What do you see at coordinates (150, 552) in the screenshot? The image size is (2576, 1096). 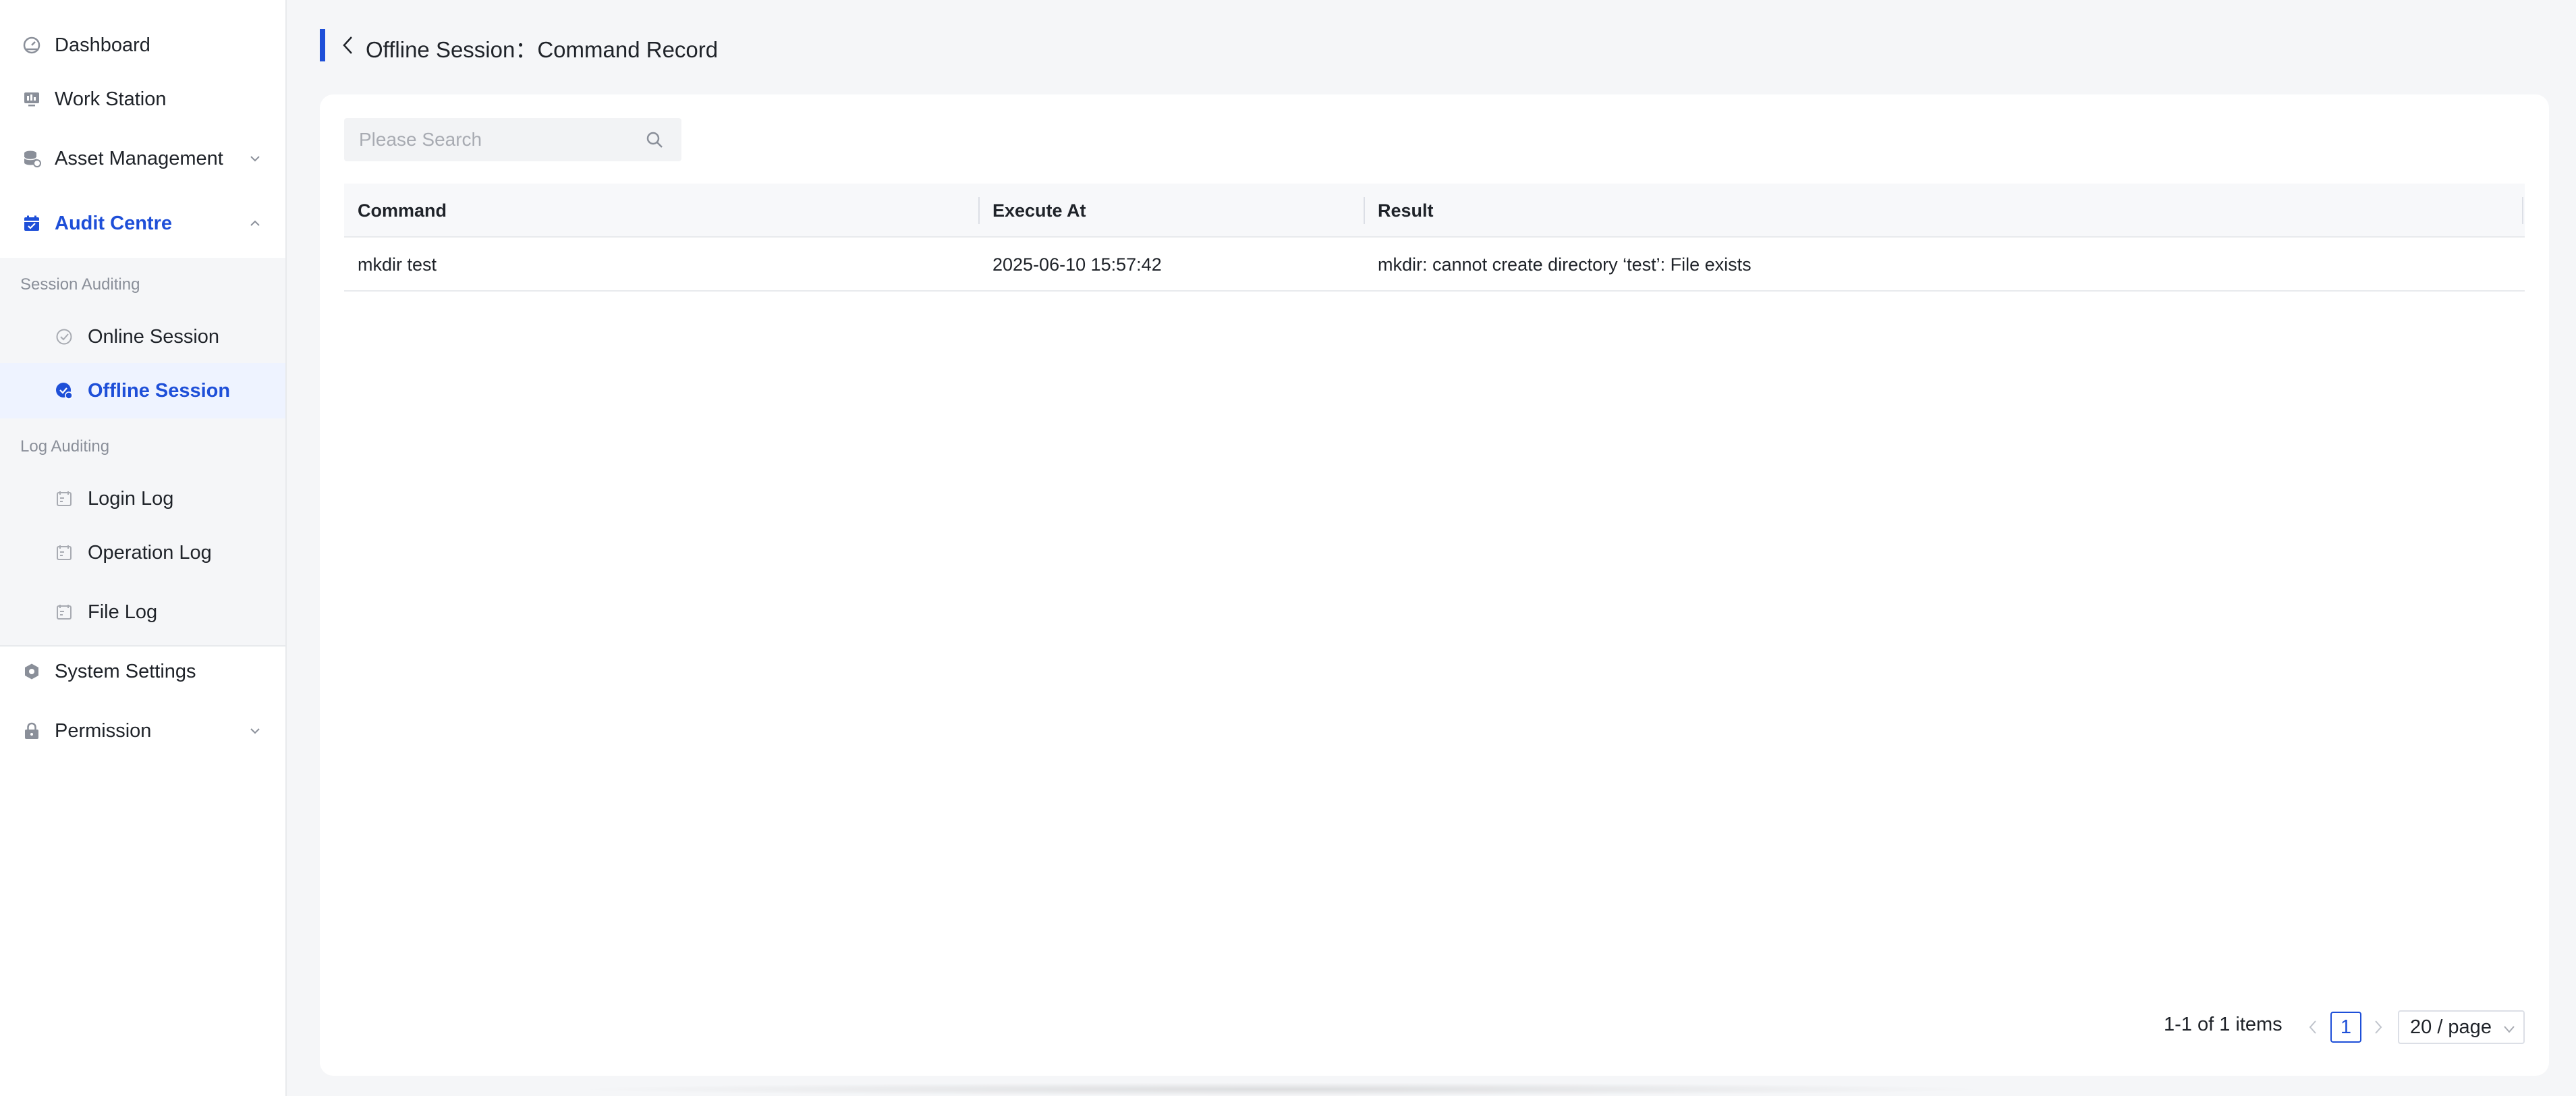 I see `sidebar-item-label: Operation Log` at bounding box center [150, 552].